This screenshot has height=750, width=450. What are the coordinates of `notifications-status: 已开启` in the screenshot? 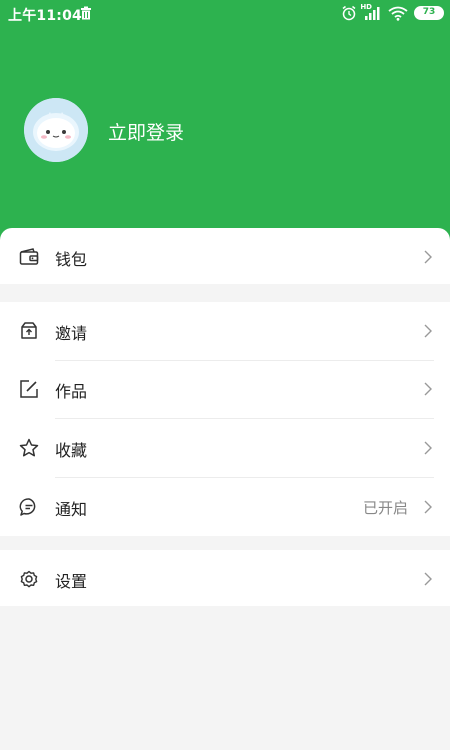 It's located at (385, 508).